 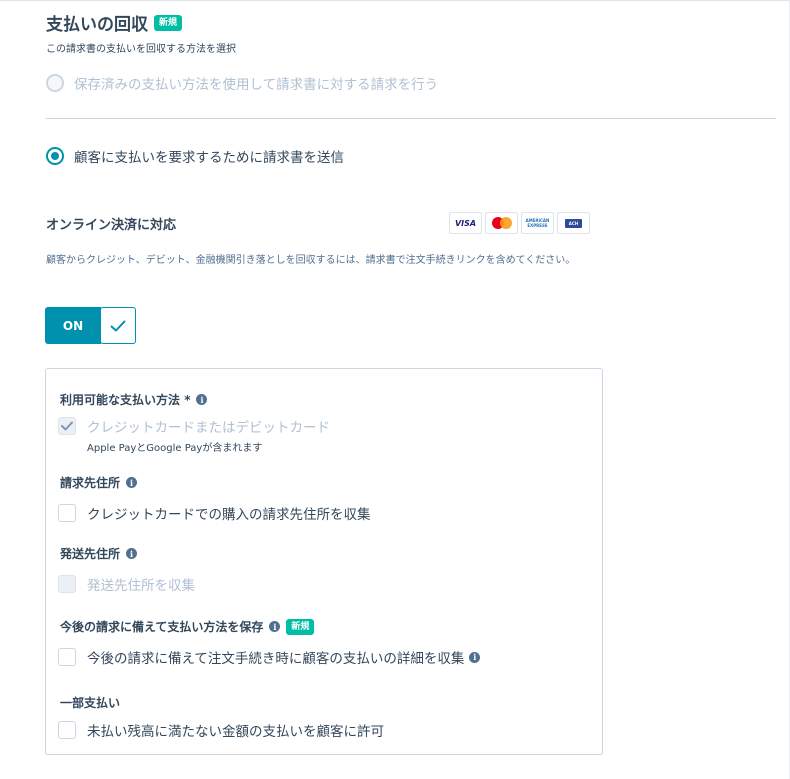 I want to click on checkbox-disabled, so click(x=67, y=584).